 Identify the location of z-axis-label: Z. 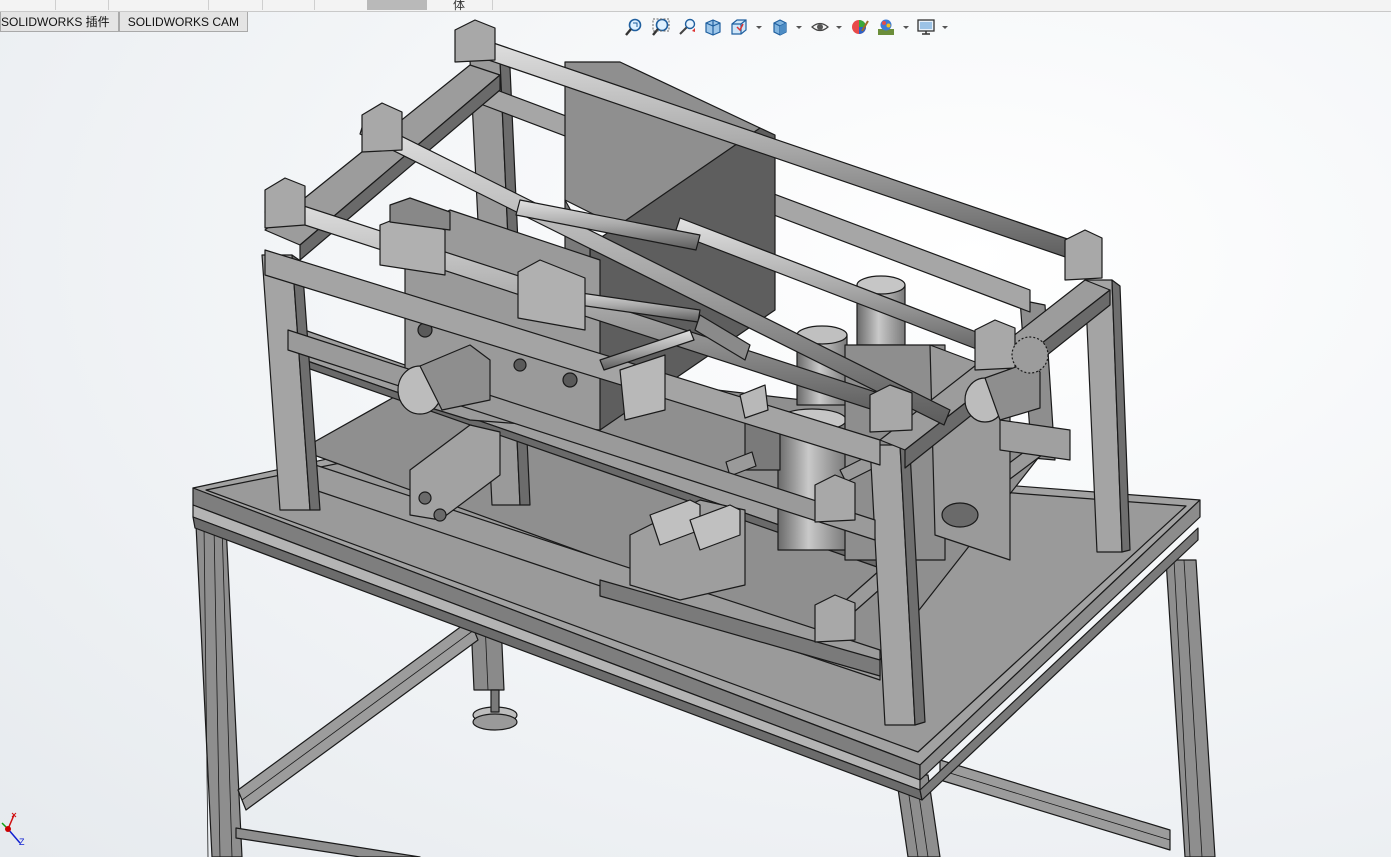
(22, 842).